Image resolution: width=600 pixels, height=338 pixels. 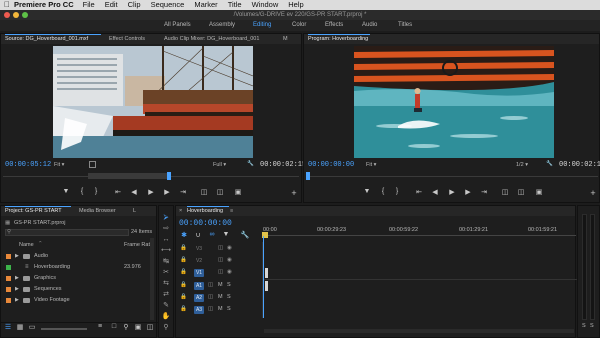 What do you see at coordinates (205, 223) in the screenshot?
I see `timeline-playhead-timecode: 00:00:00:00` at bounding box center [205, 223].